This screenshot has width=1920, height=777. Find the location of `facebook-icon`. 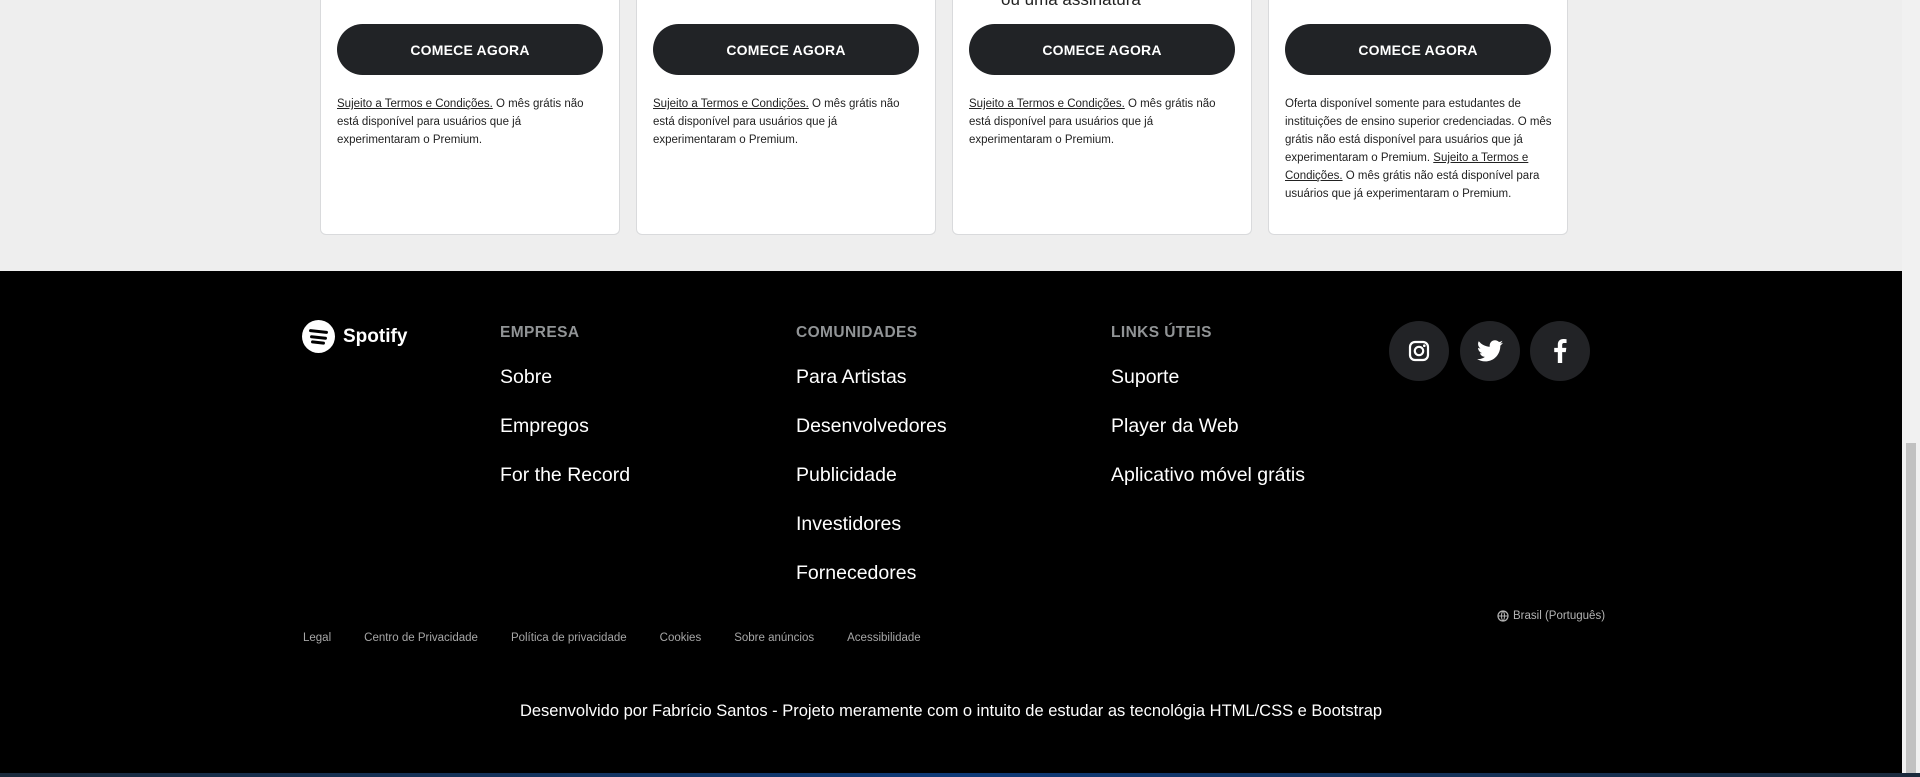

facebook-icon is located at coordinates (1560, 351).